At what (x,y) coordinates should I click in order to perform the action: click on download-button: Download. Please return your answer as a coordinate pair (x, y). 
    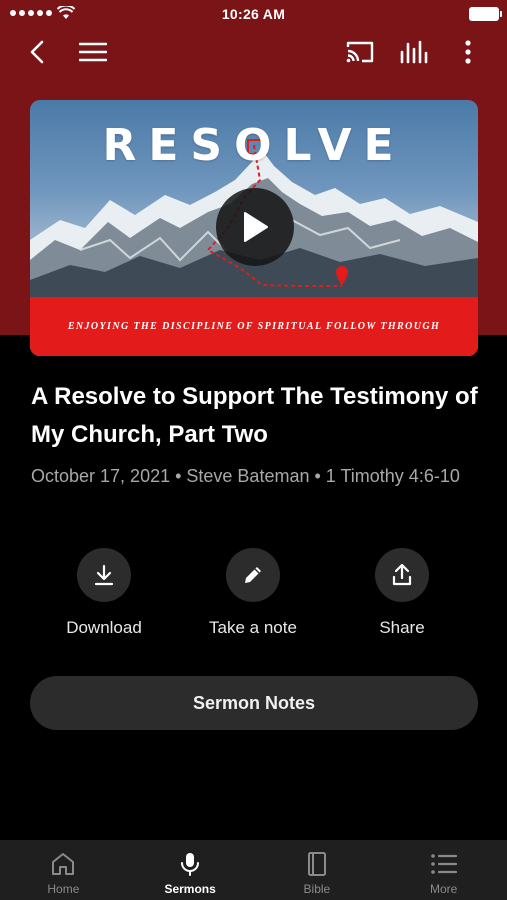
    Looking at the image, I should click on (104, 593).